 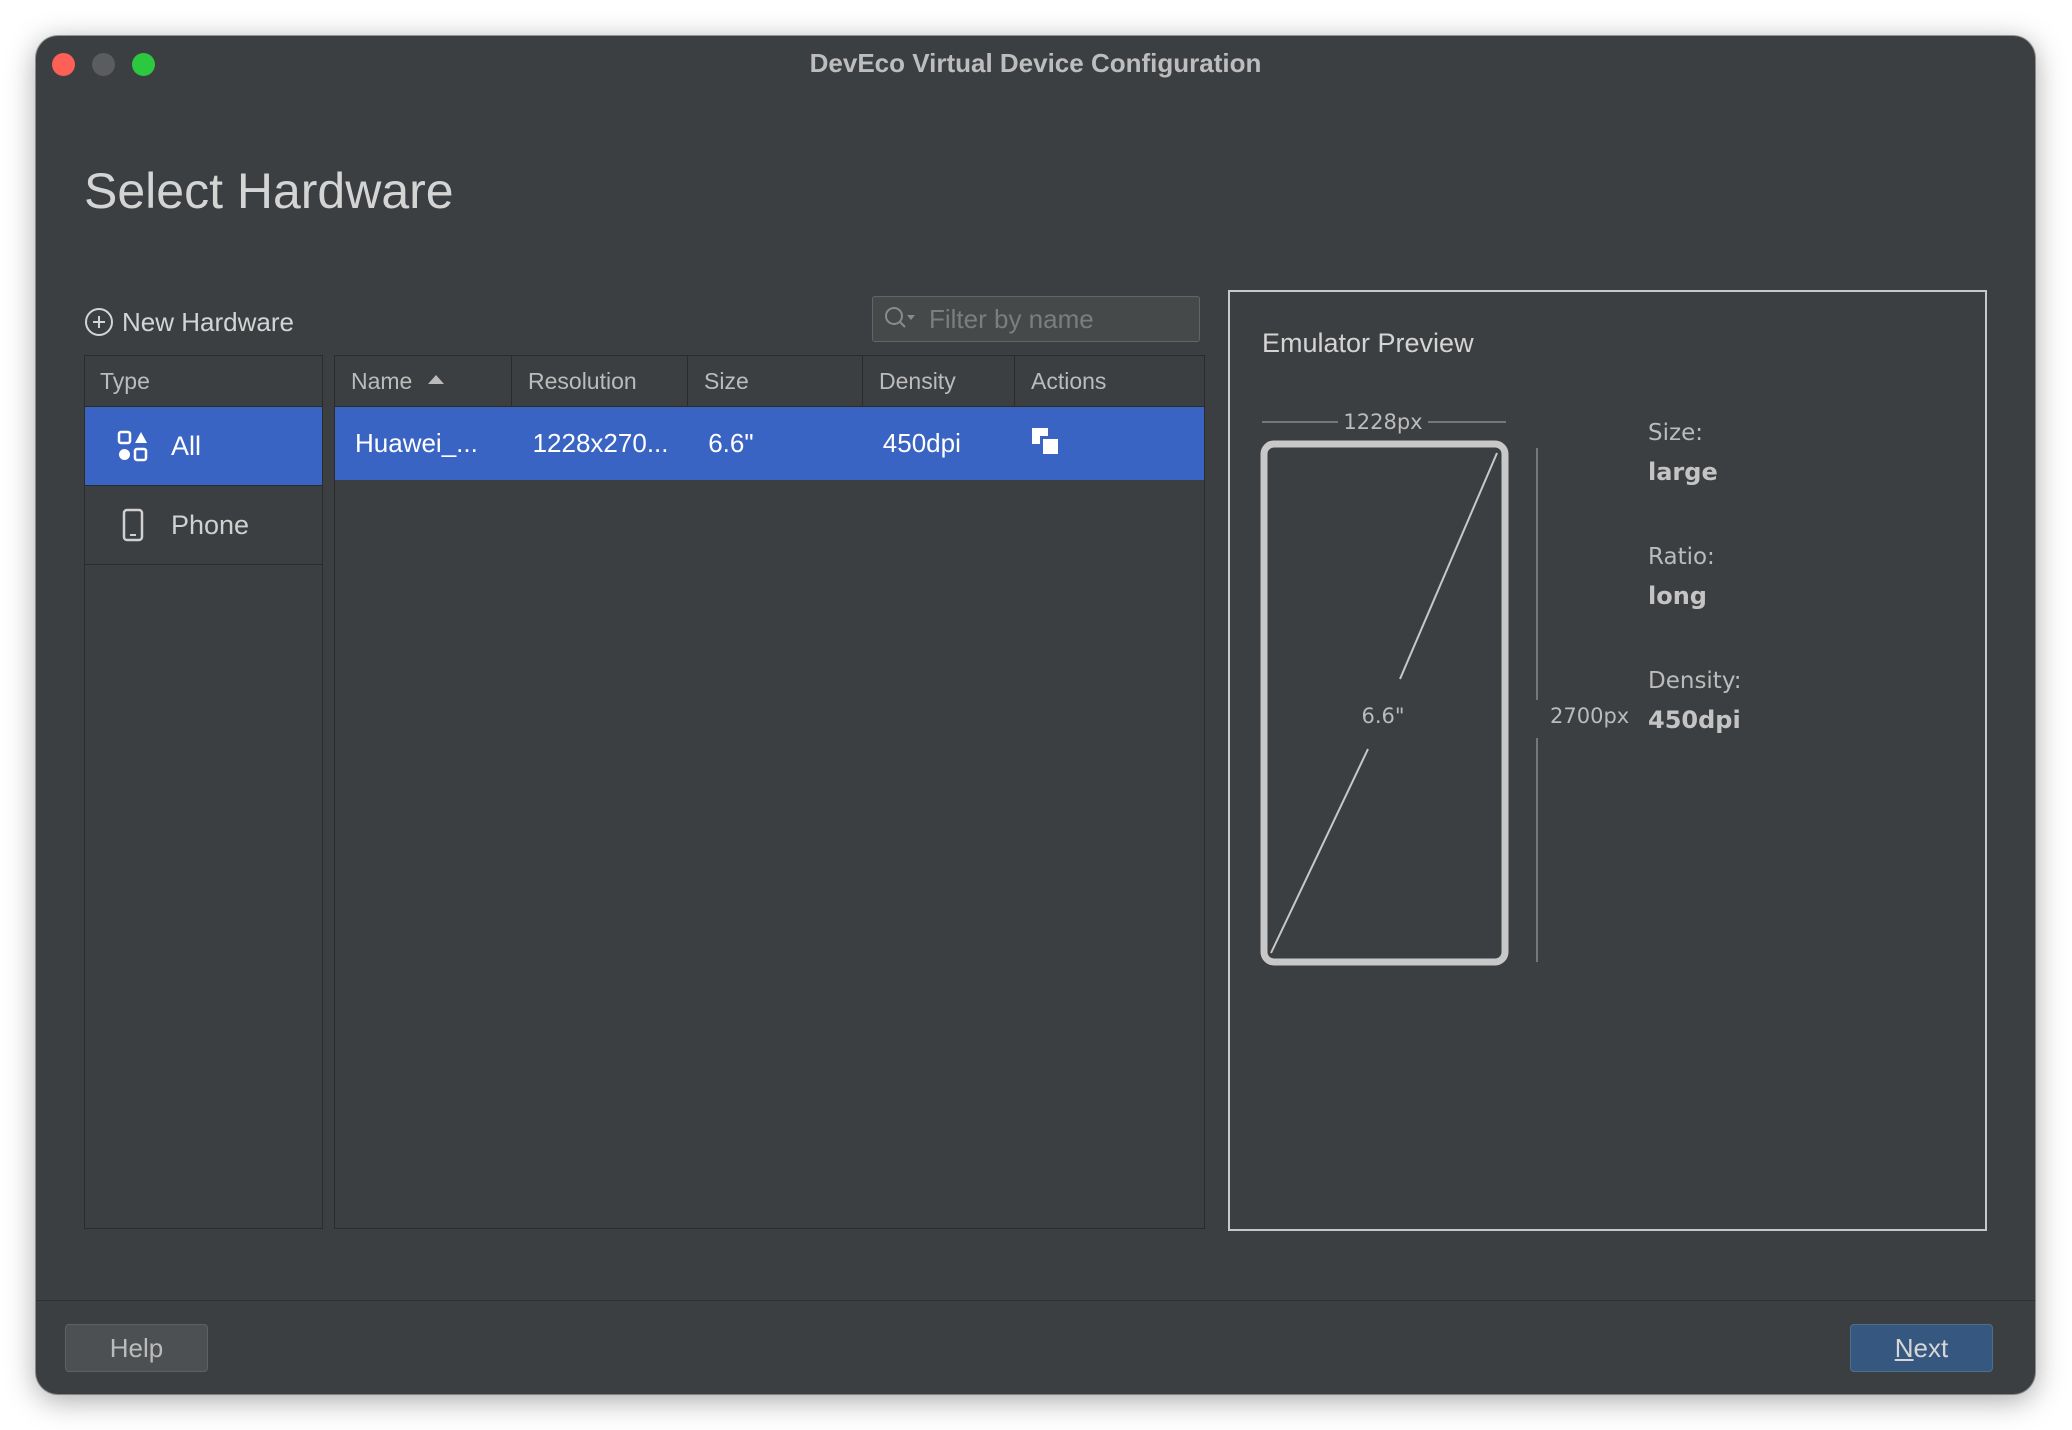 I want to click on next-mnemonic: N, so click(x=1904, y=1347).